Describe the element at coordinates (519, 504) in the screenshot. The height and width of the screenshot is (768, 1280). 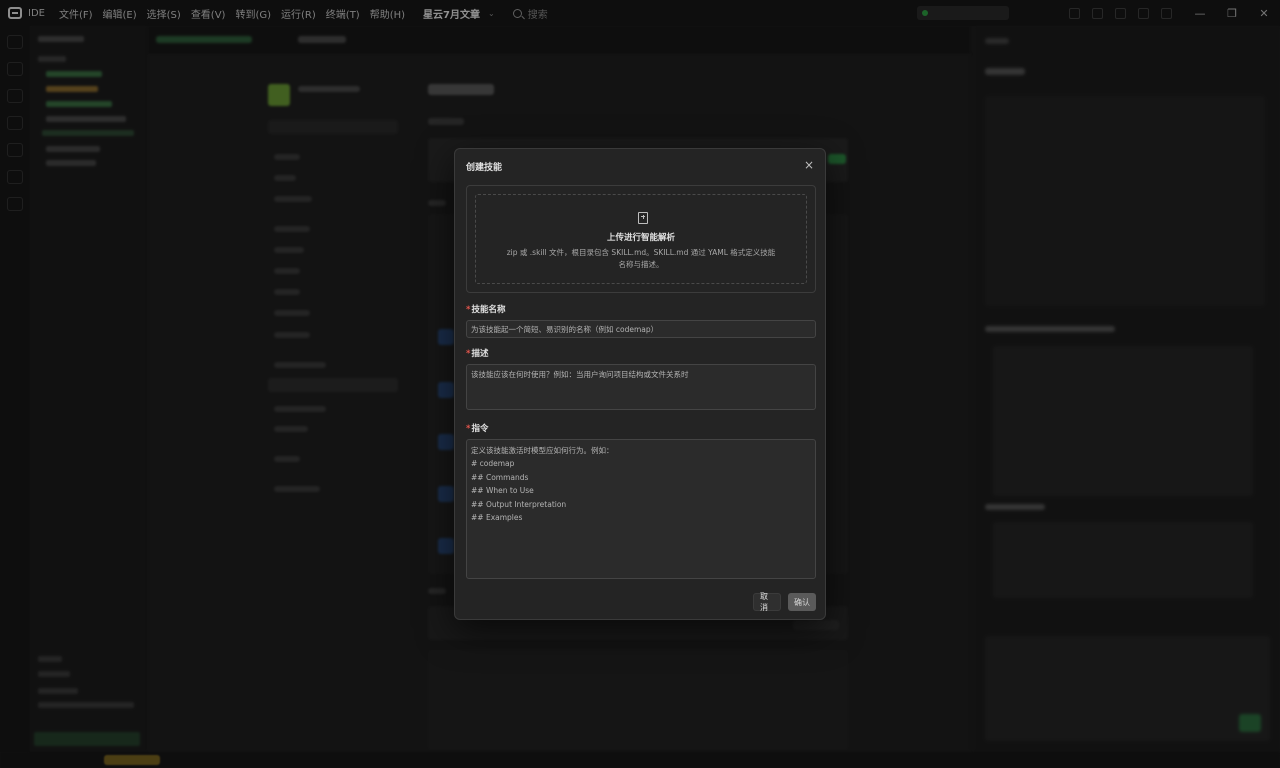
I see `instruction-placeholder-line: ## Output Interpretation` at that location.